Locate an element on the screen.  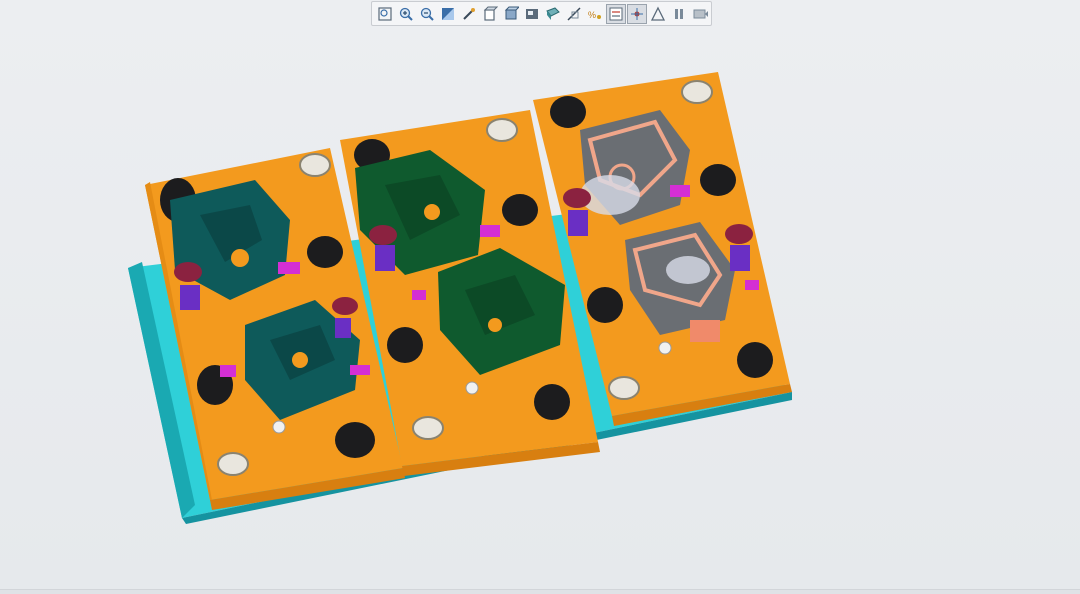
section-icon is located at coordinates (574, 13).